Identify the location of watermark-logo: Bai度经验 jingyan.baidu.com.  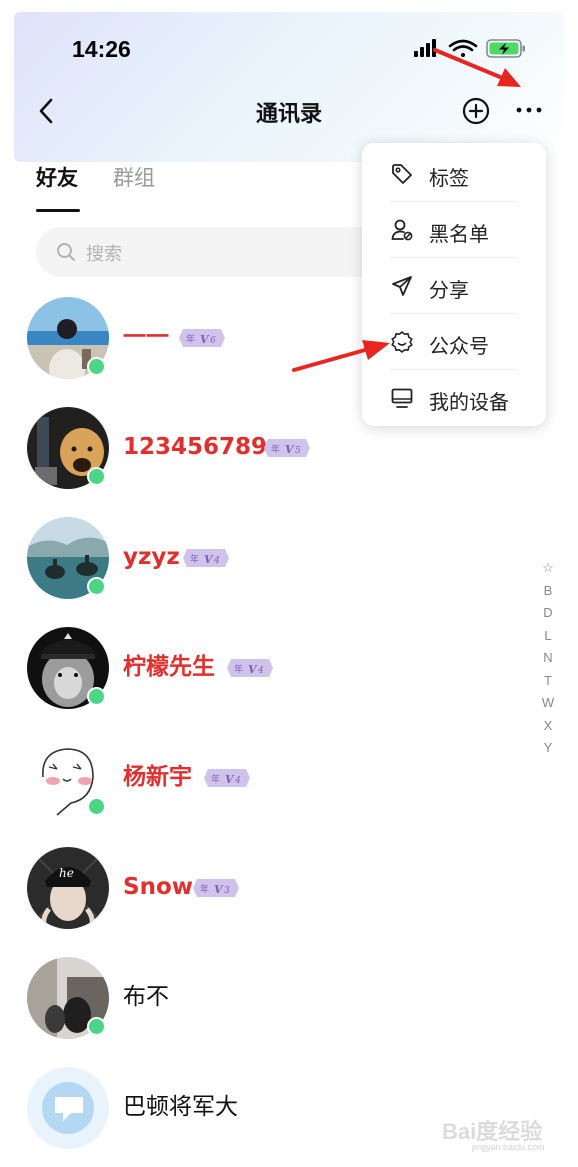
(497, 1127).